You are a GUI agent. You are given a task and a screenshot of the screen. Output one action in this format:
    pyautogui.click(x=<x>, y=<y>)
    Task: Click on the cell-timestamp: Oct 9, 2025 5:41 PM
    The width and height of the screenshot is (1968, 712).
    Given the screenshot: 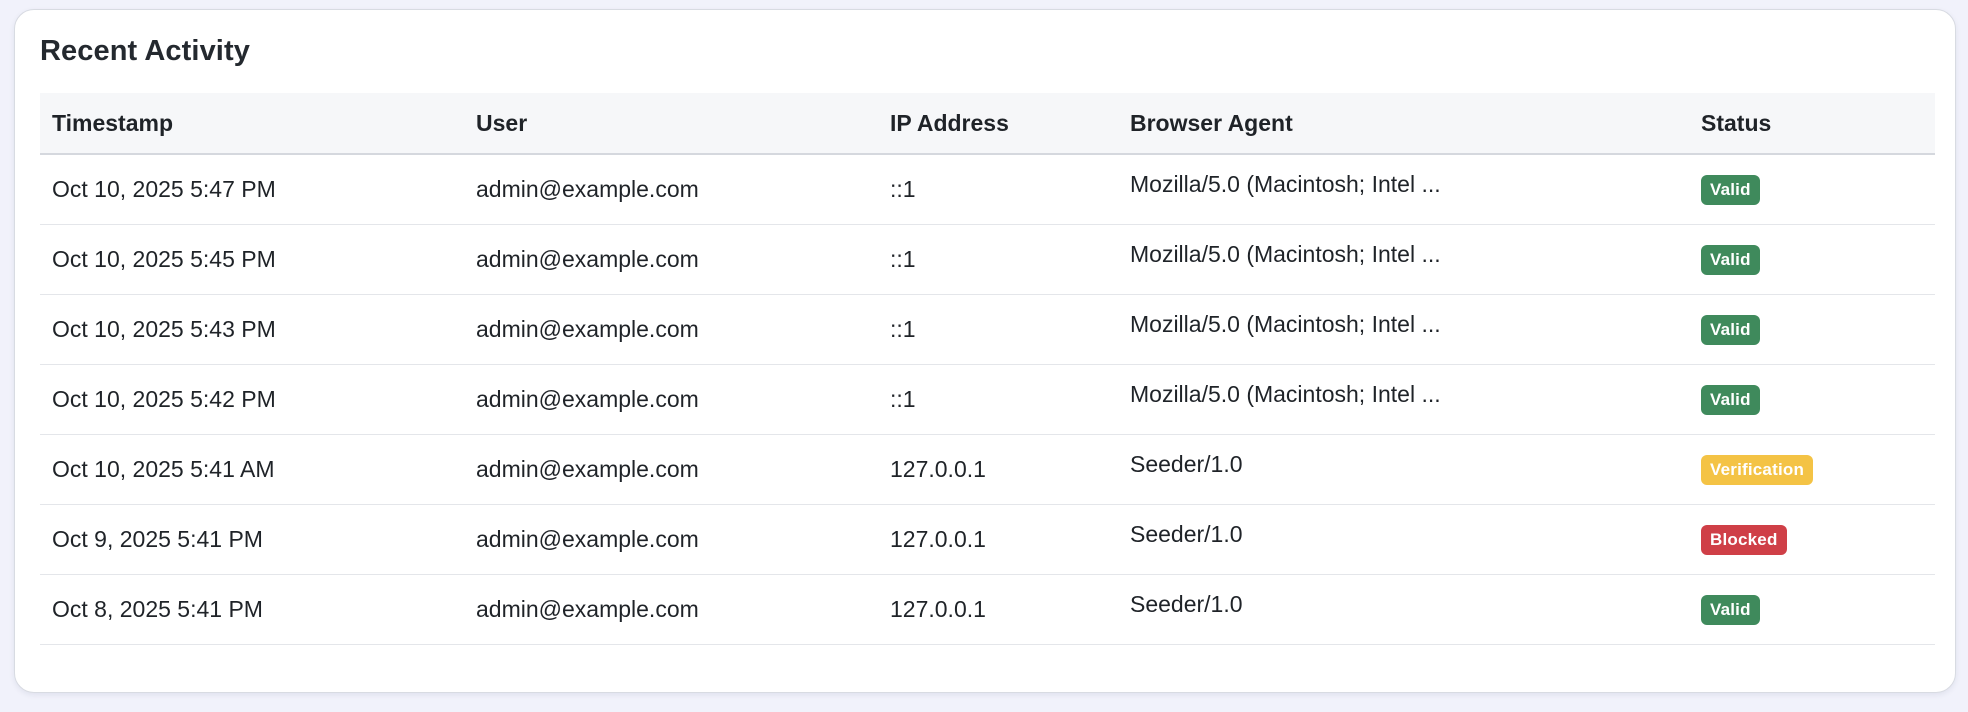 What is the action you would take?
    pyautogui.click(x=252, y=539)
    